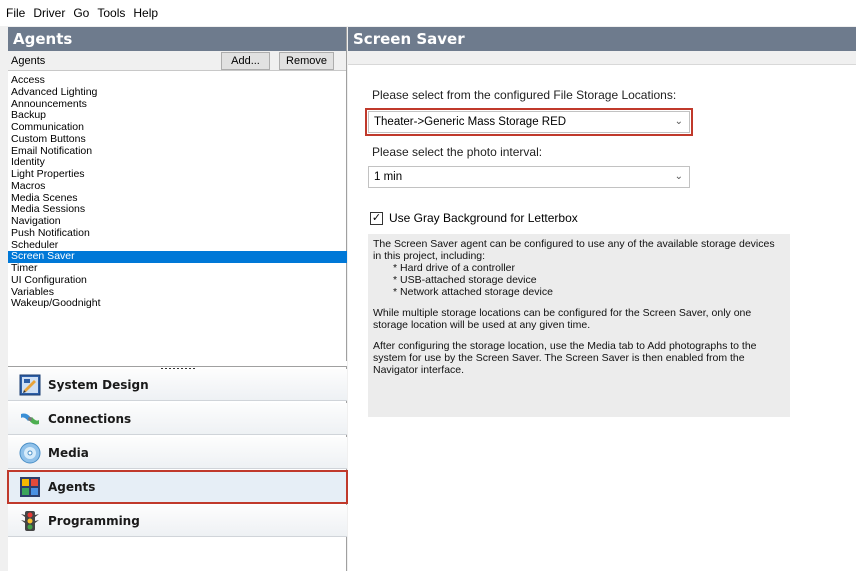 The height and width of the screenshot is (571, 856). Describe the element at coordinates (177, 280) in the screenshot. I see `agent-list-item: UI Configuration` at that location.